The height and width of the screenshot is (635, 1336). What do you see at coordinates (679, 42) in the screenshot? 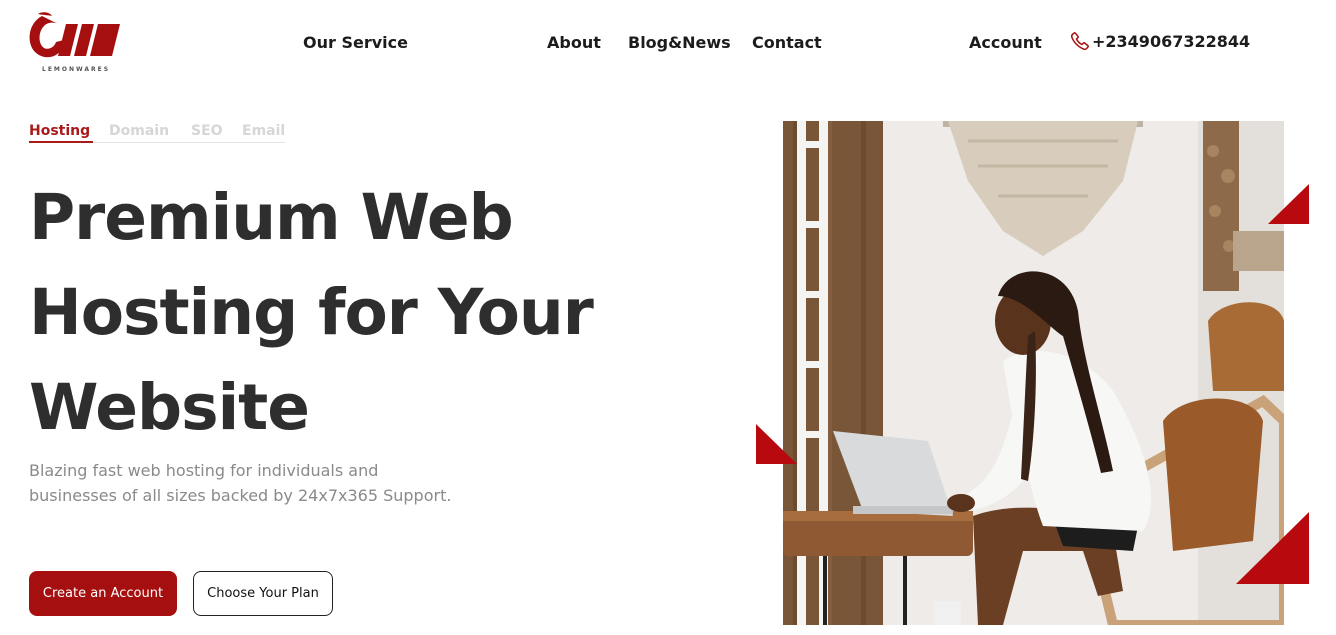
I see `nav-blog-news: Blog&News` at bounding box center [679, 42].